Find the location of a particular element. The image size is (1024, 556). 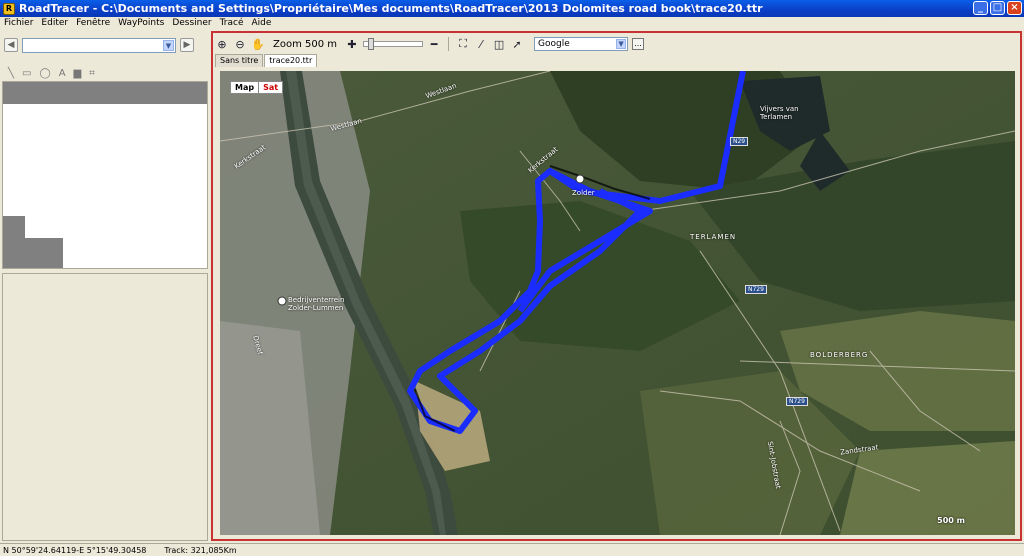

map-label-vijvers: Vijvers van Terlamen is located at coordinates (779, 113).